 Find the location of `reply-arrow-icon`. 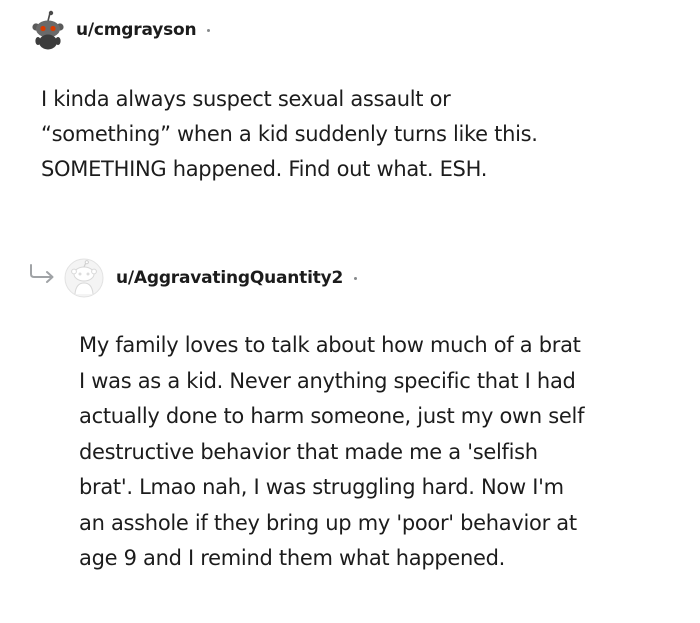

reply-arrow-icon is located at coordinates (42, 273).